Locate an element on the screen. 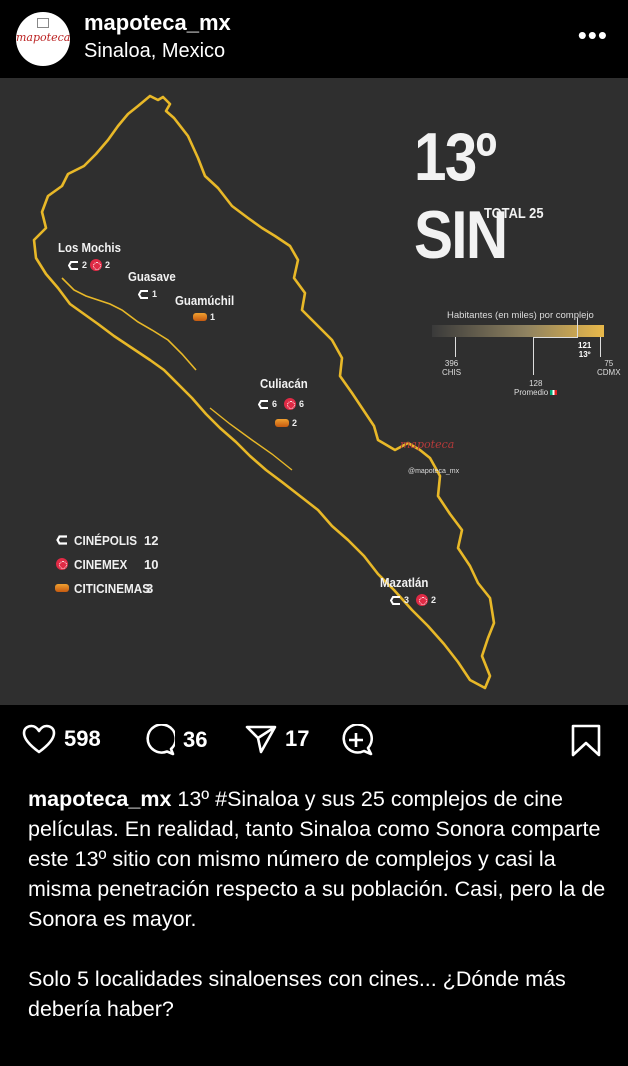 The height and width of the screenshot is (1066, 628). cinepolis-count: 3 is located at coordinates (407, 600).